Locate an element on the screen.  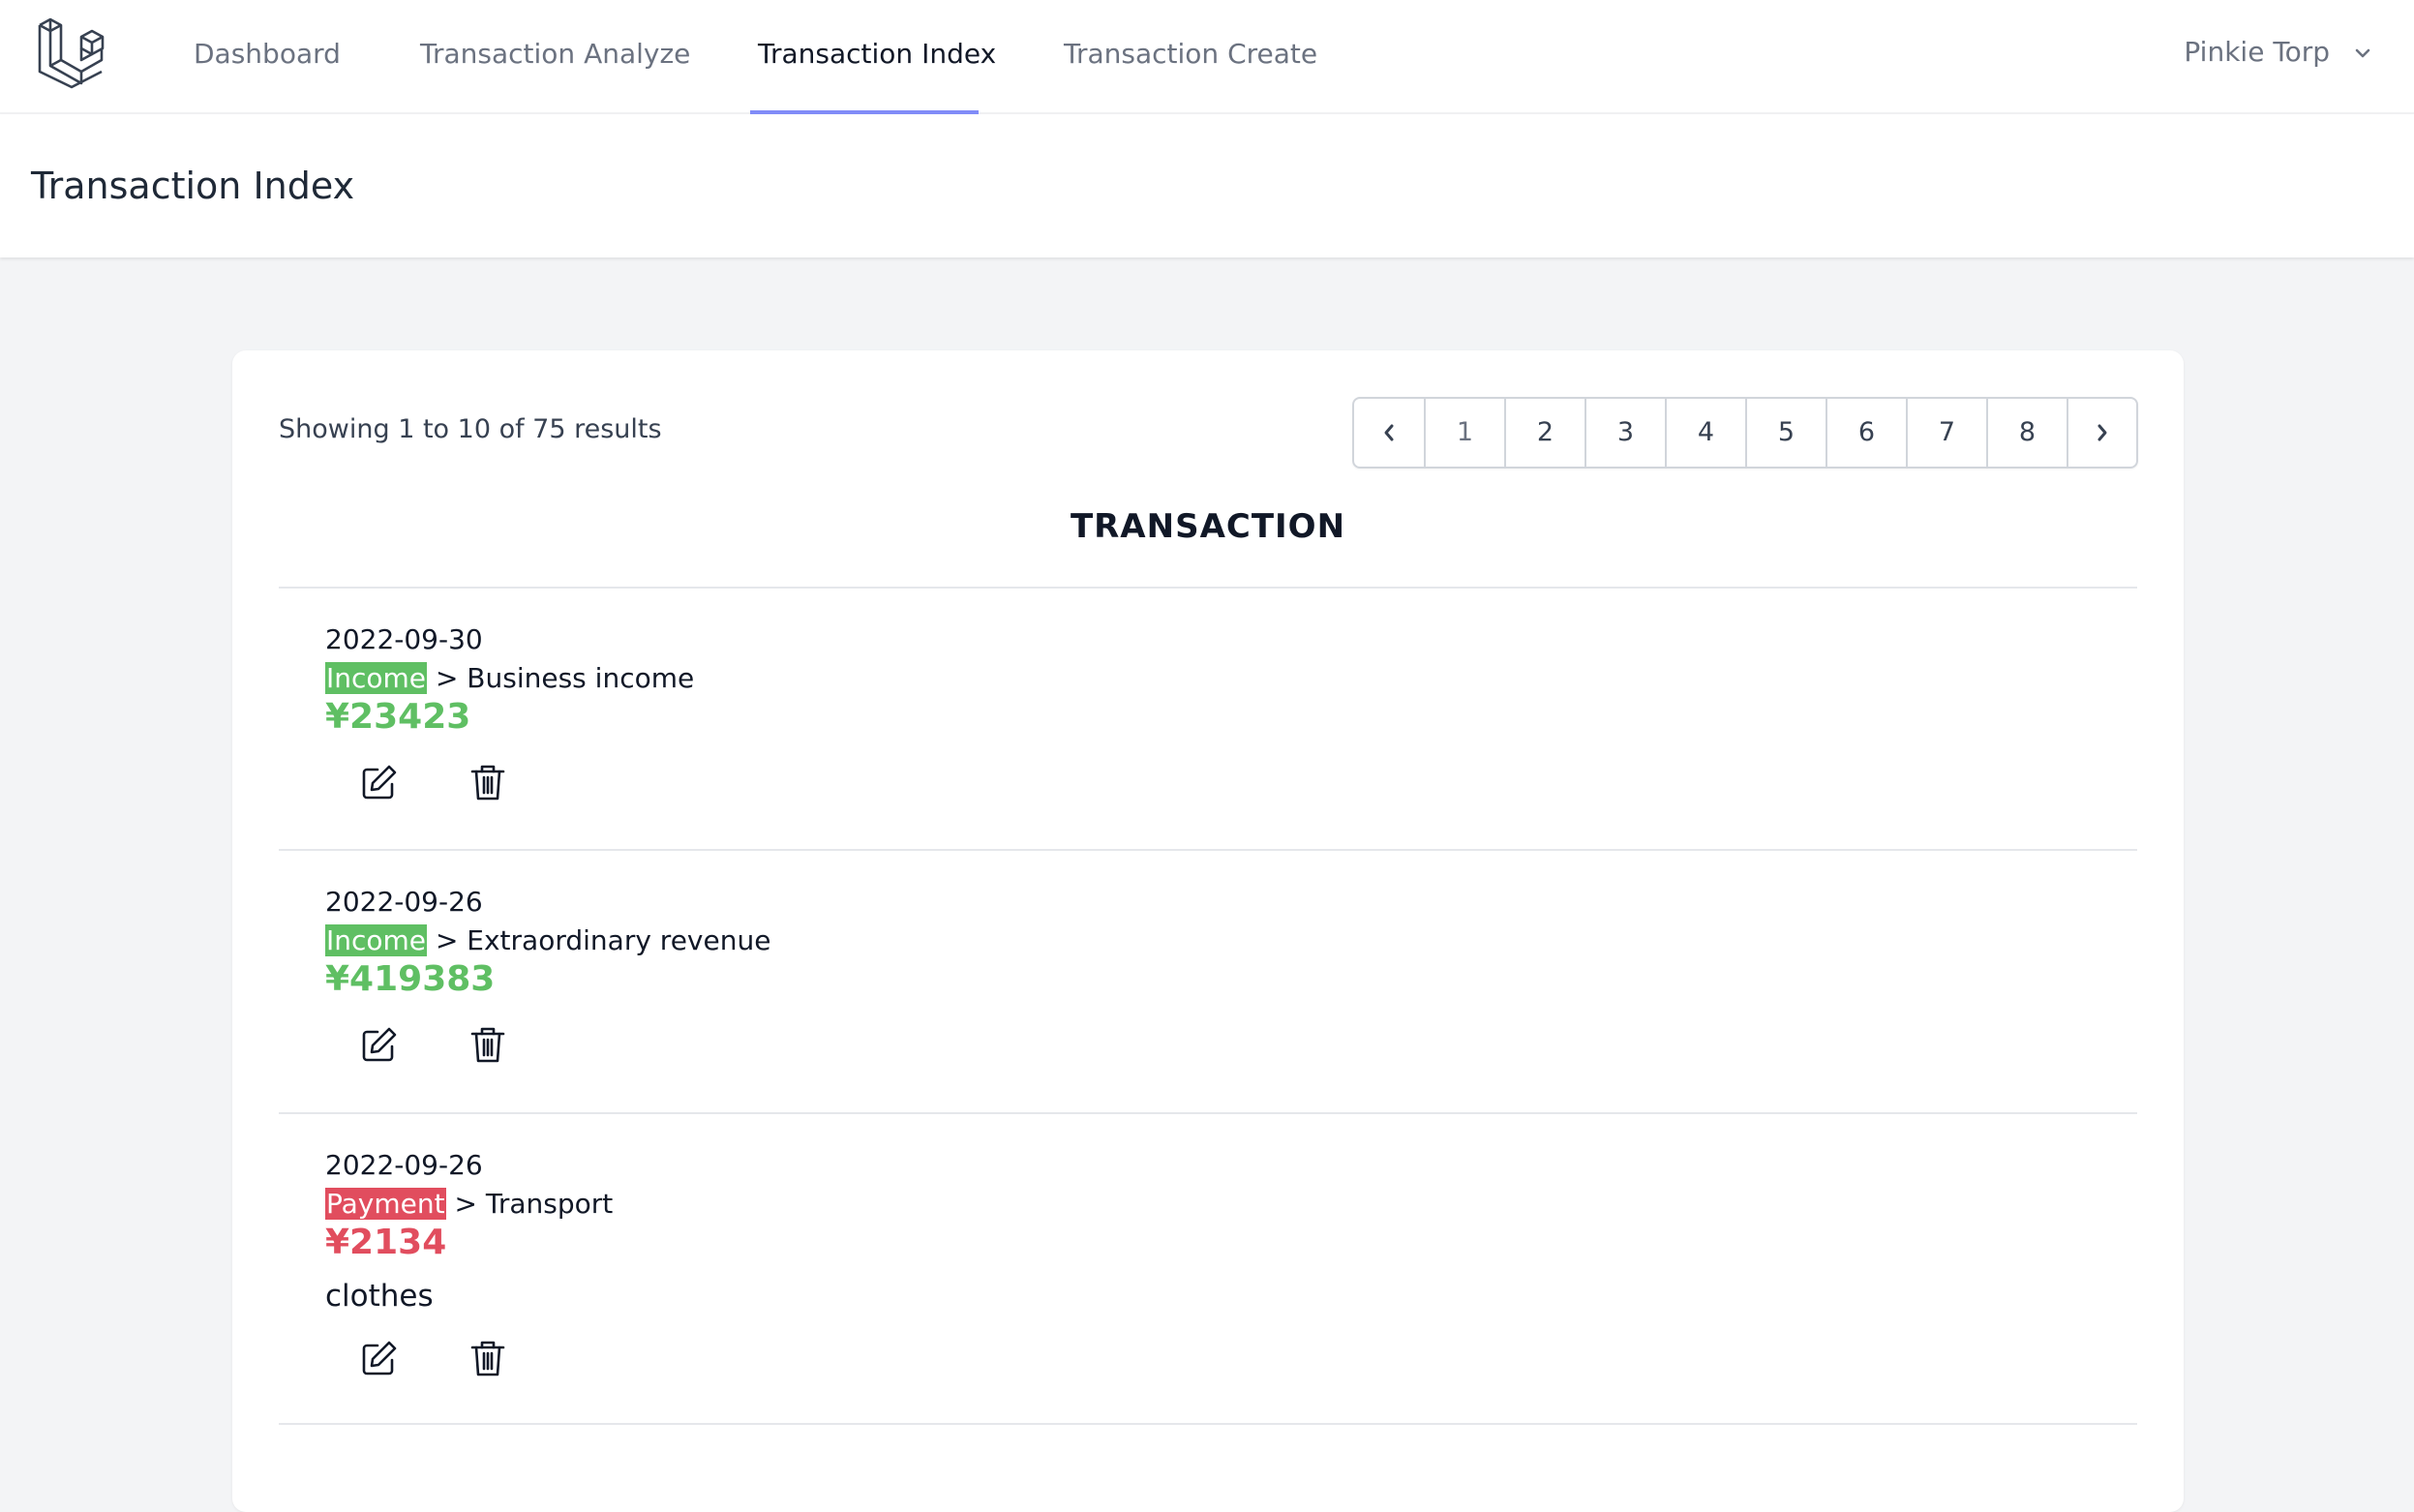
user-menu: Pinkie Torp is located at coordinates (2277, 52).